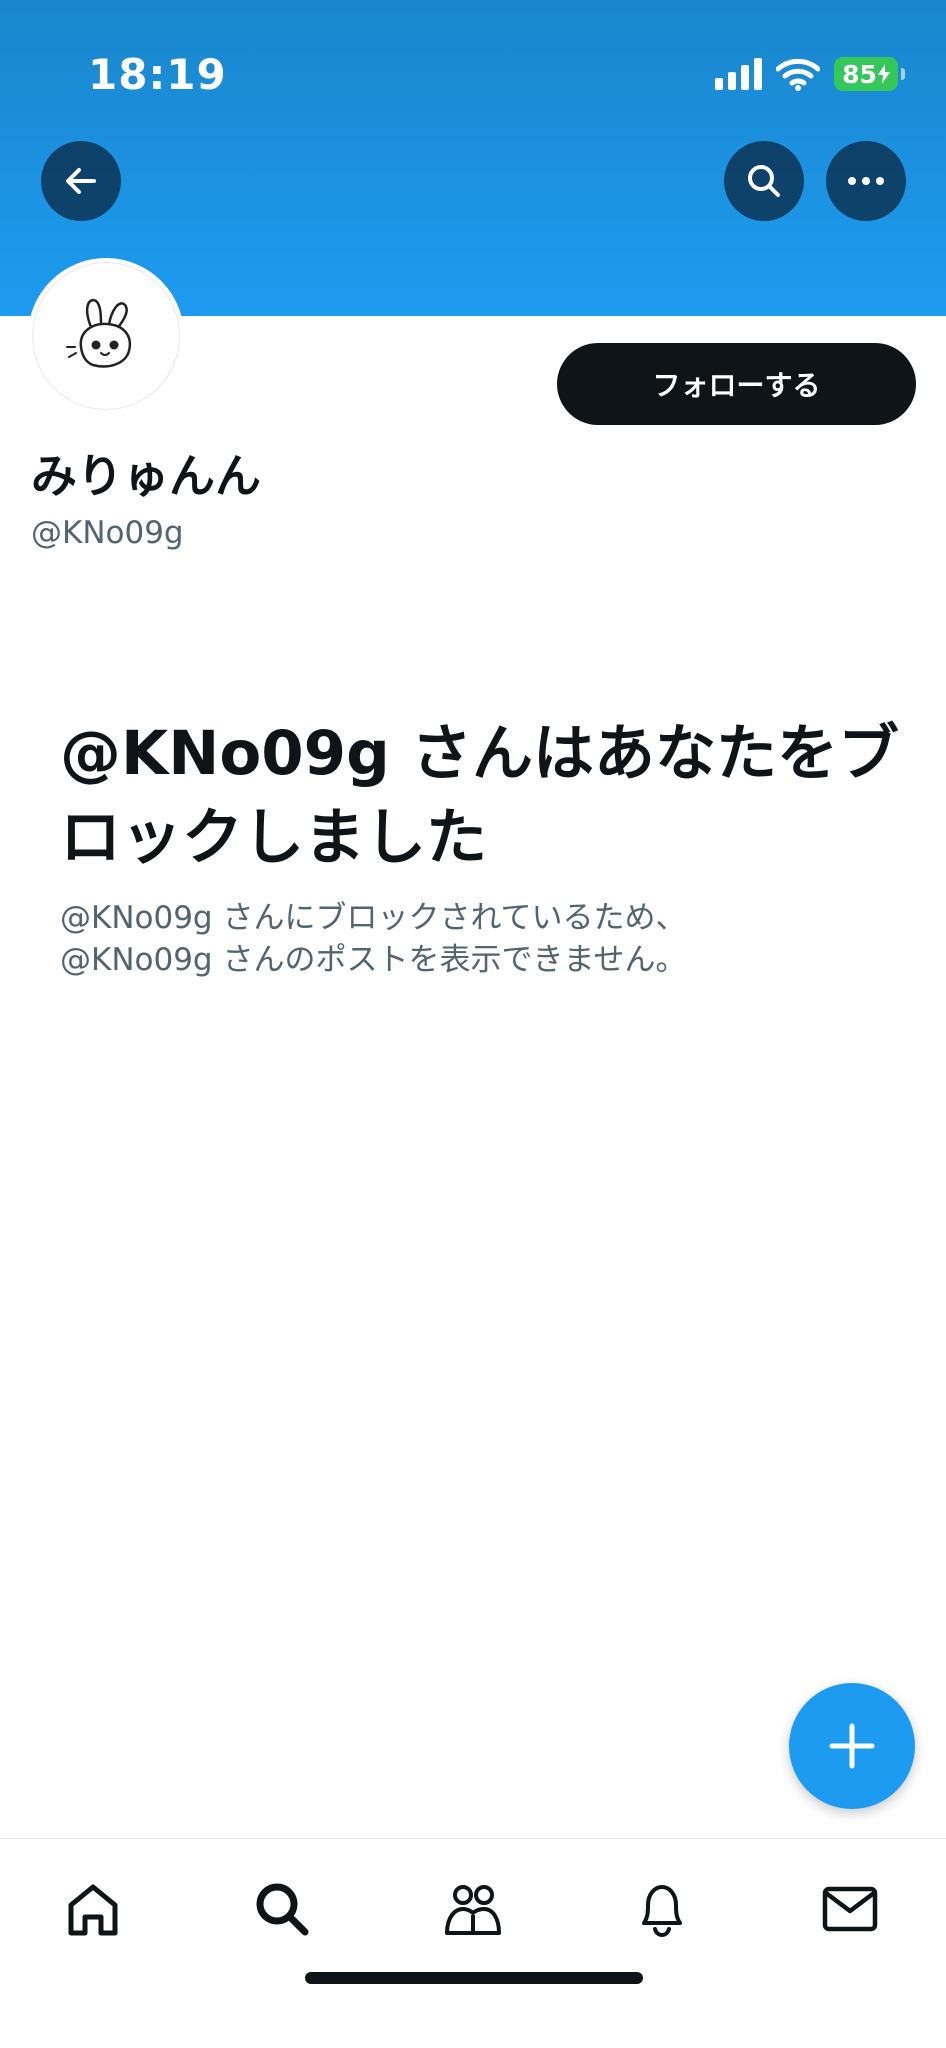  I want to click on notifications-bell-icon, so click(662, 1911).